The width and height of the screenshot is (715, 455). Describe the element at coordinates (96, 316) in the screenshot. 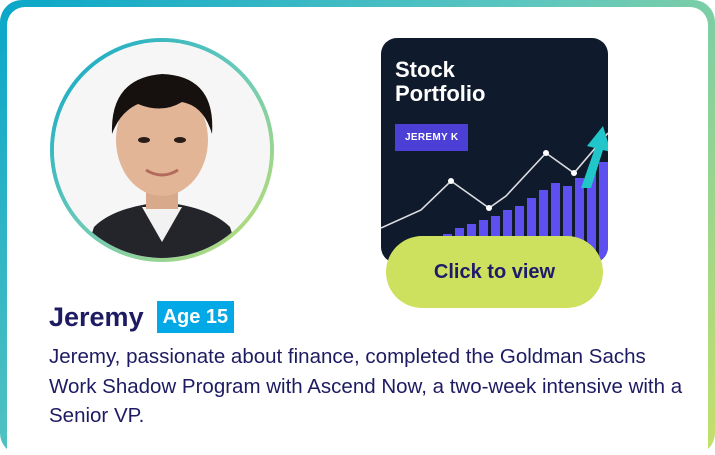

I see `student-name: Jeremy` at that location.